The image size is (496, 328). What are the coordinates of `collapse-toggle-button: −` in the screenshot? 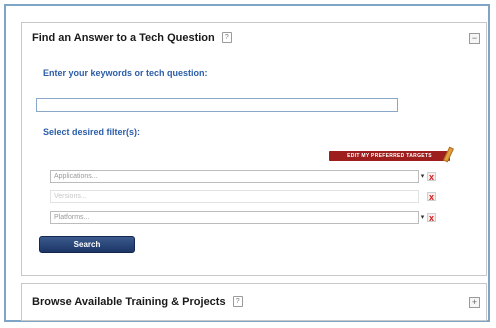 It's located at (474, 38).